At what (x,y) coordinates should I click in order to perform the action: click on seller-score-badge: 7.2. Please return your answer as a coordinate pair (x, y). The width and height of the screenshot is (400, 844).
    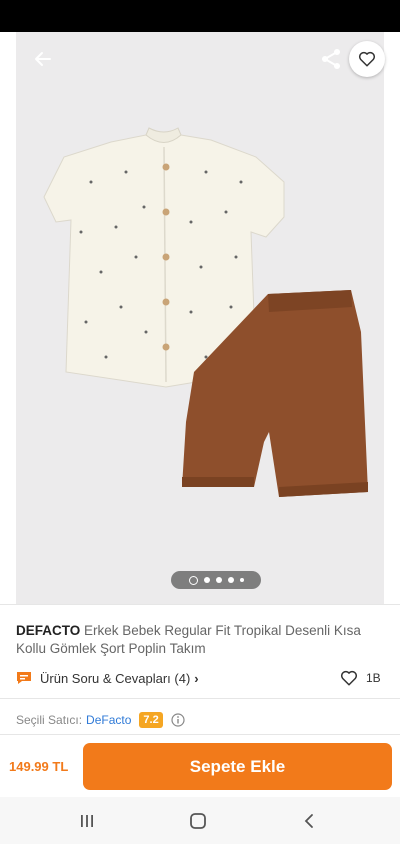
    Looking at the image, I should click on (151, 720).